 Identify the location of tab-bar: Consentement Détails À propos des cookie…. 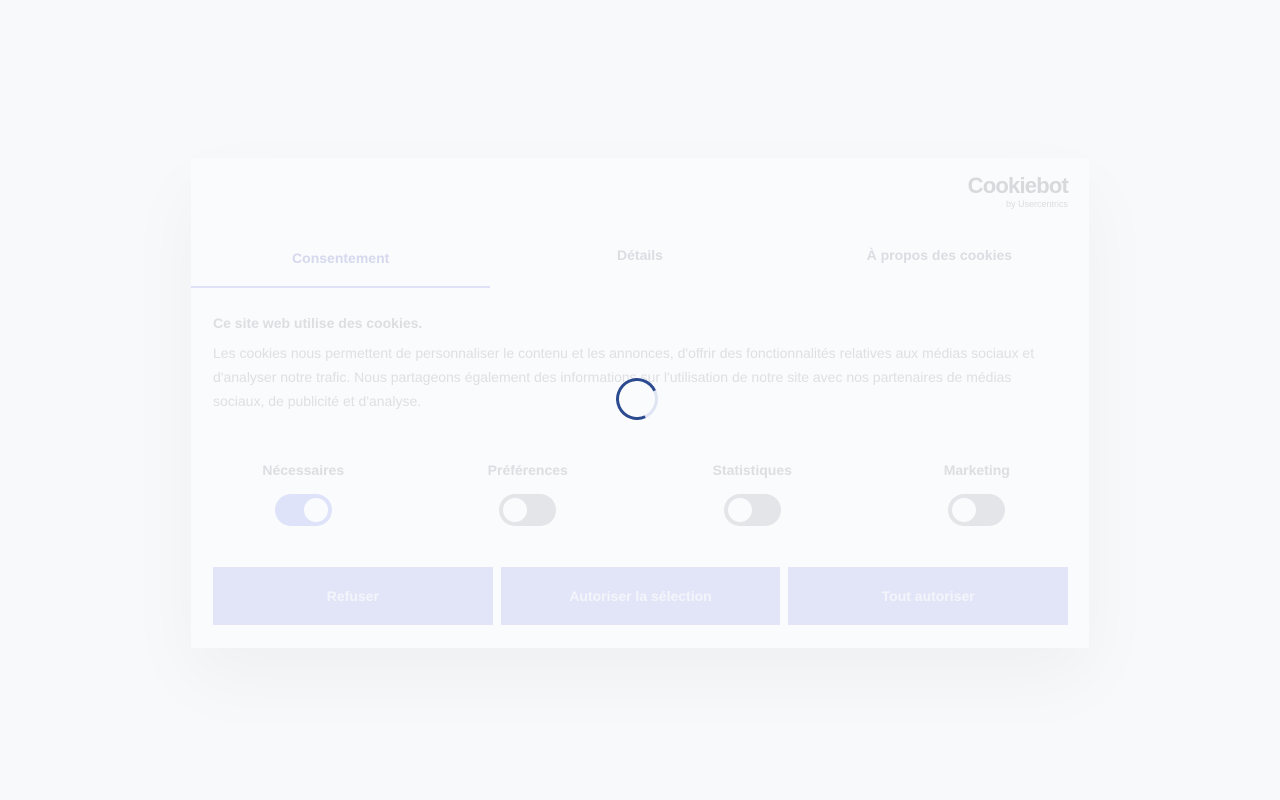
(640, 260).